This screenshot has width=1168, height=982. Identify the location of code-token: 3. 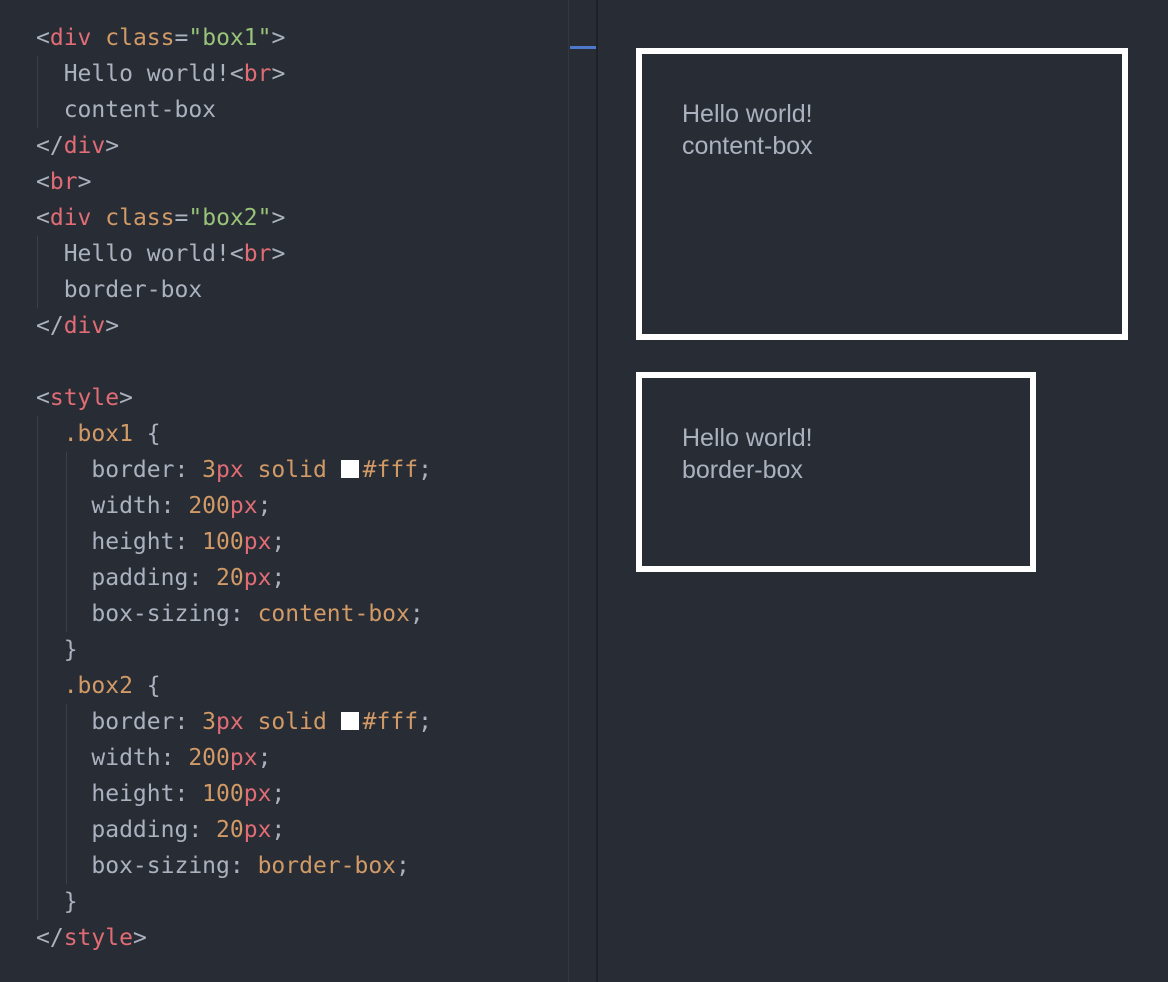
(209, 470).